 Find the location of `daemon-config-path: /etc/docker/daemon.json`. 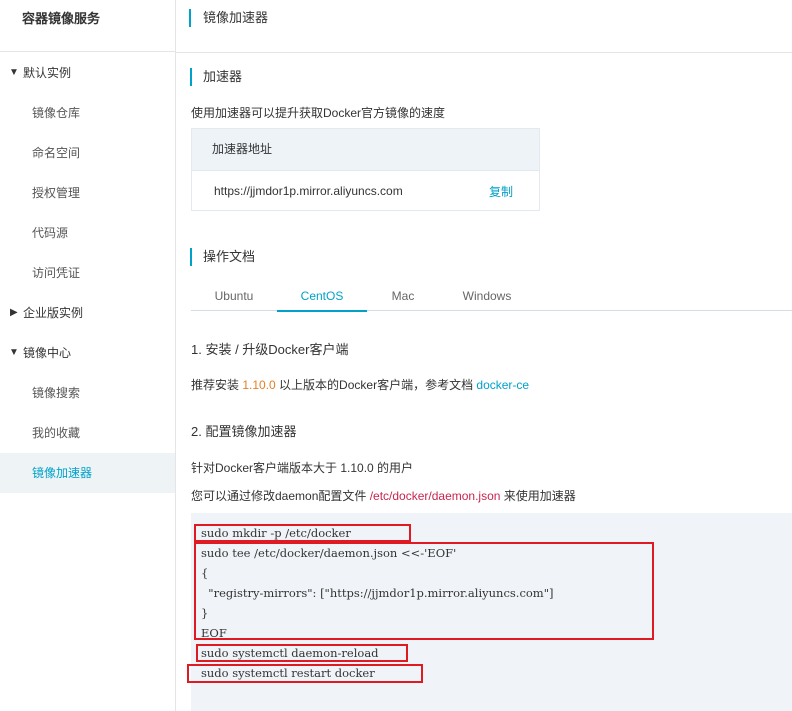

daemon-config-path: /etc/docker/daemon.json is located at coordinates (435, 496).